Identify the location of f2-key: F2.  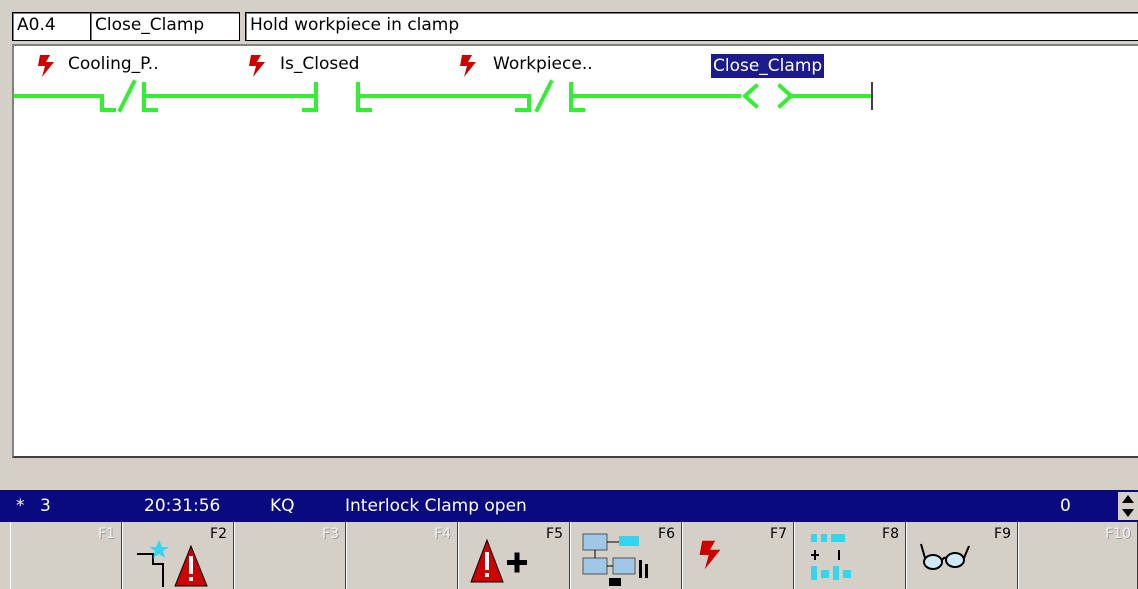
(178, 555).